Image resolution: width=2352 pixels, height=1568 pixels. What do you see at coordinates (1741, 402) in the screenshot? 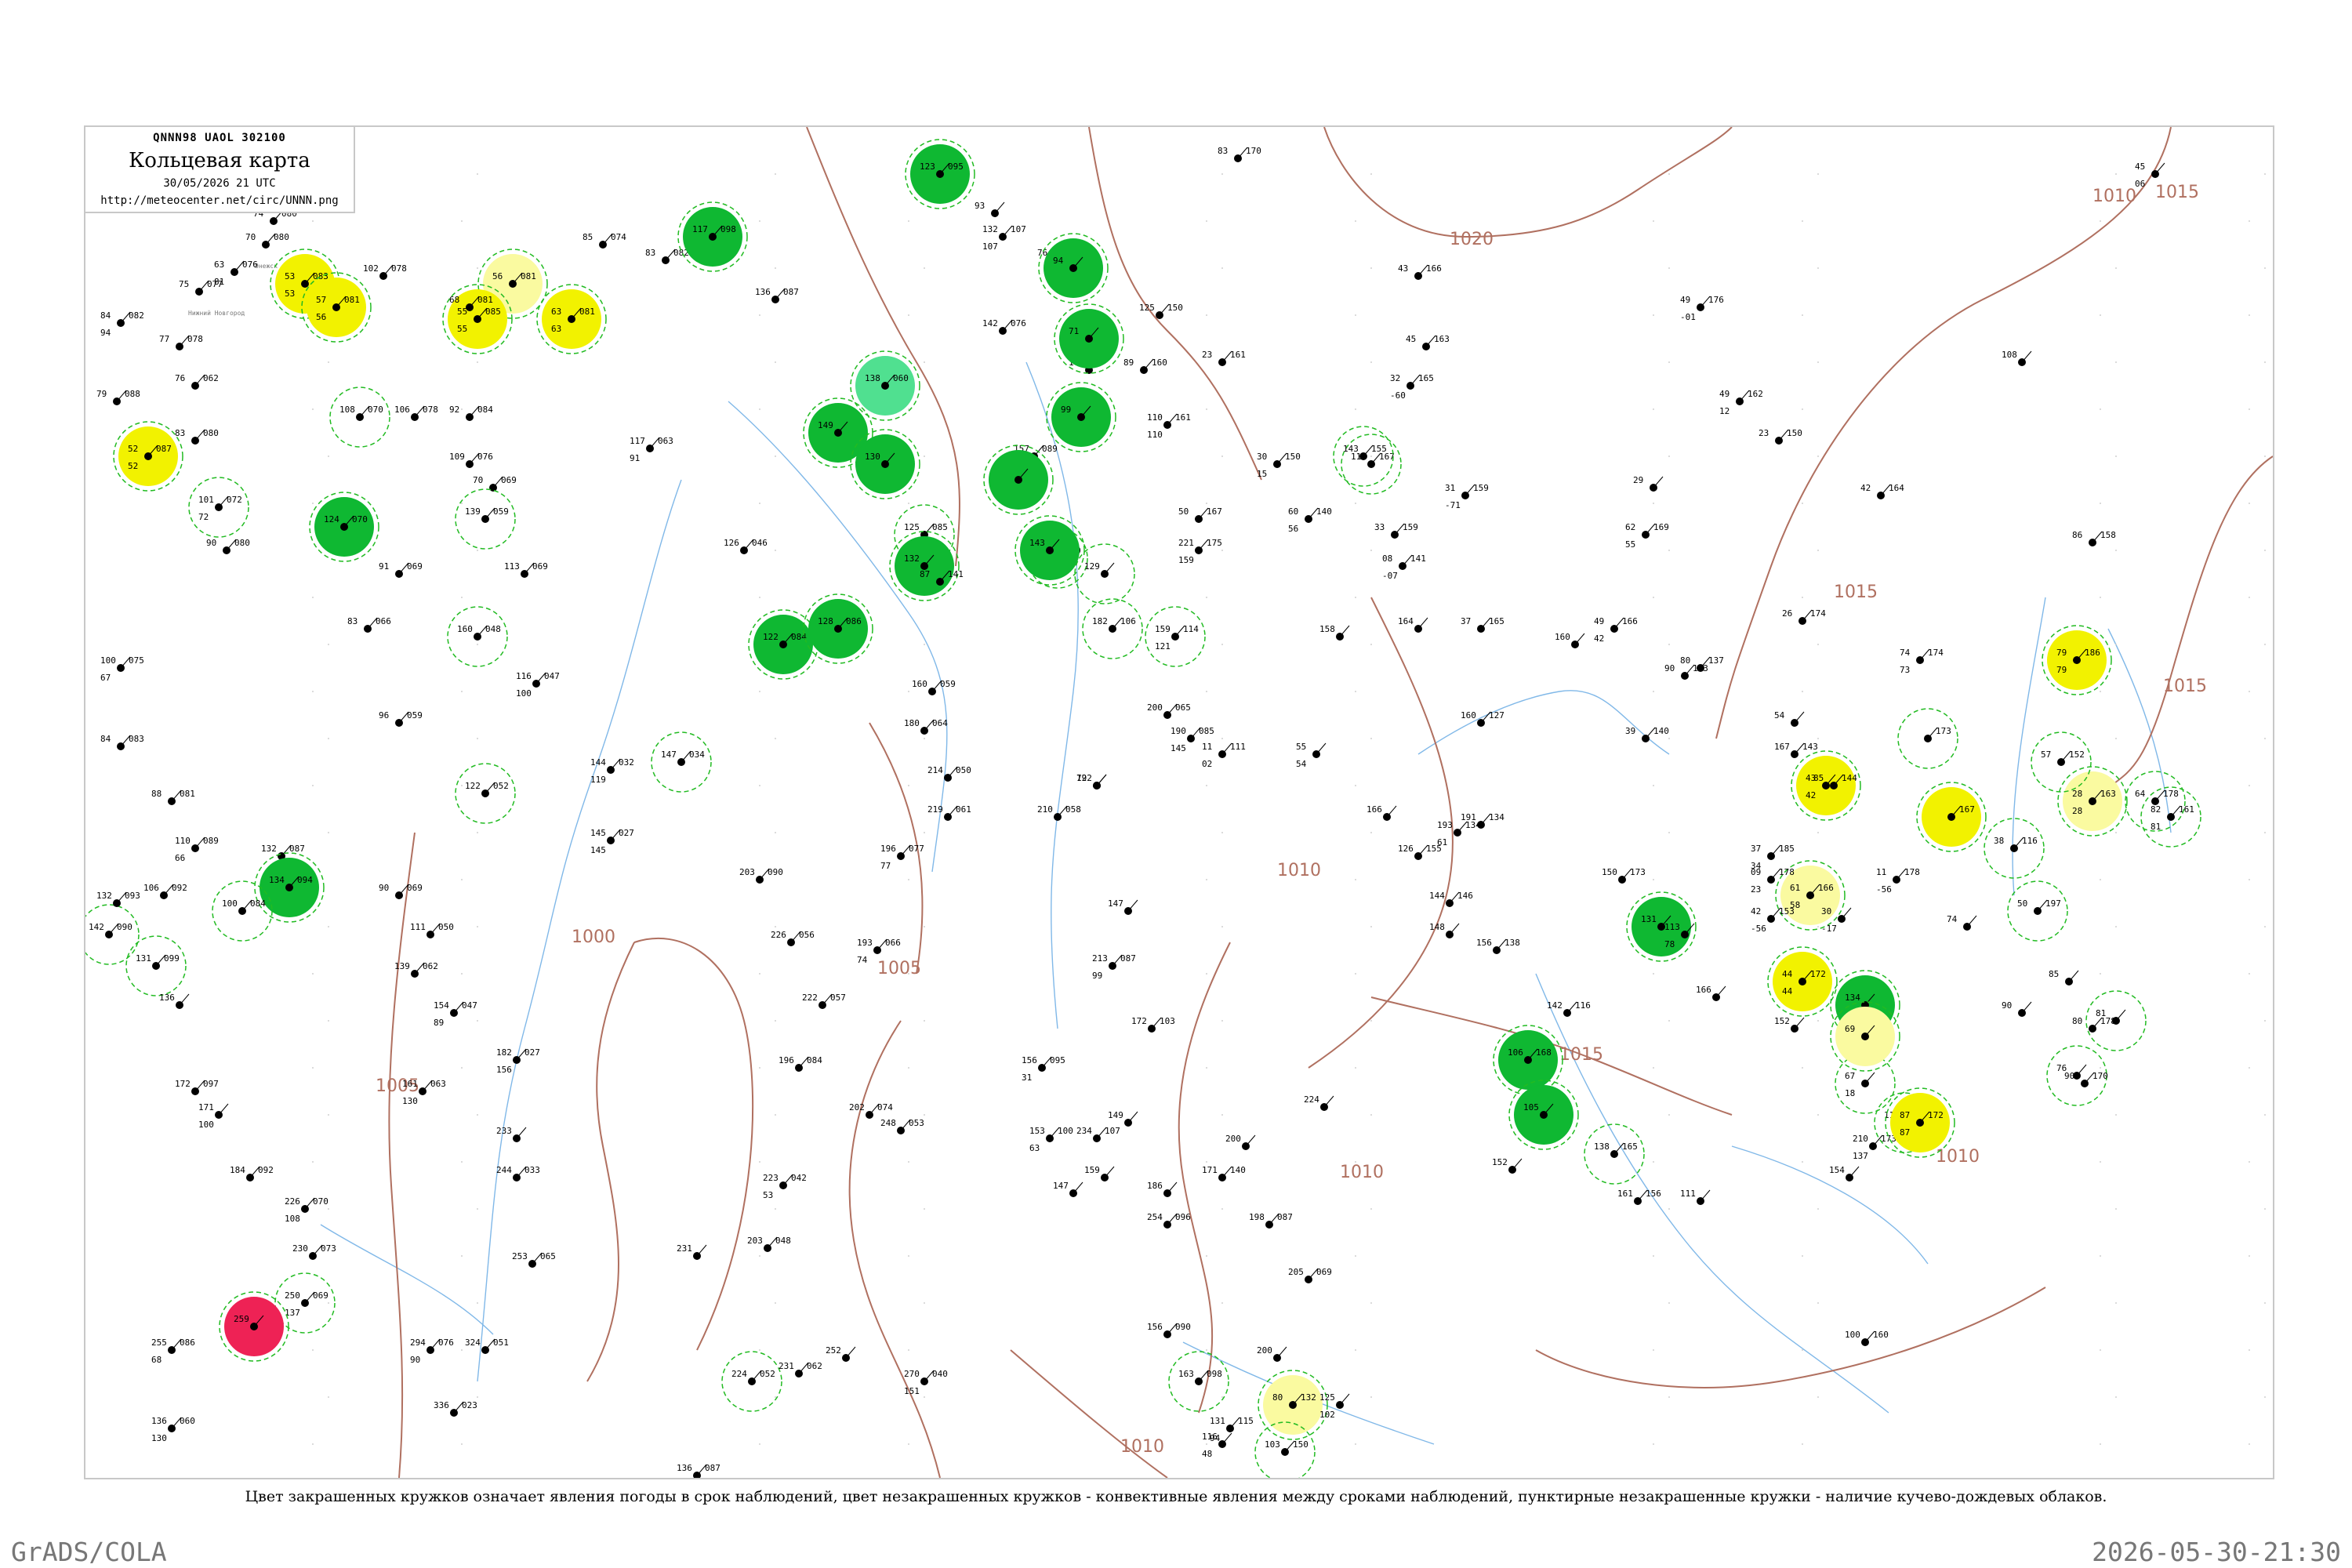
I see `station-plot: 49 162 12` at bounding box center [1741, 402].